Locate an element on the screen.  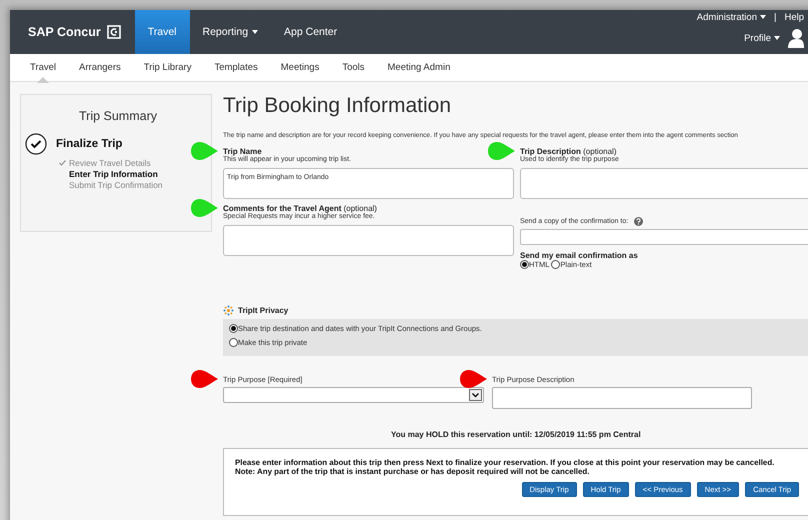
profile-link: Profile is located at coordinates (762, 38).